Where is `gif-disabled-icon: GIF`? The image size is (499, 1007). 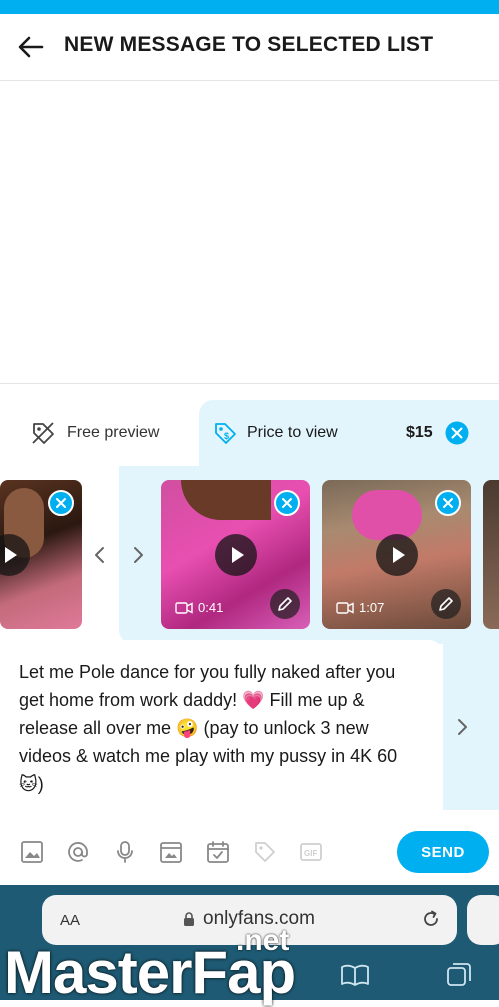
gif-disabled-icon: GIF is located at coordinates (311, 852).